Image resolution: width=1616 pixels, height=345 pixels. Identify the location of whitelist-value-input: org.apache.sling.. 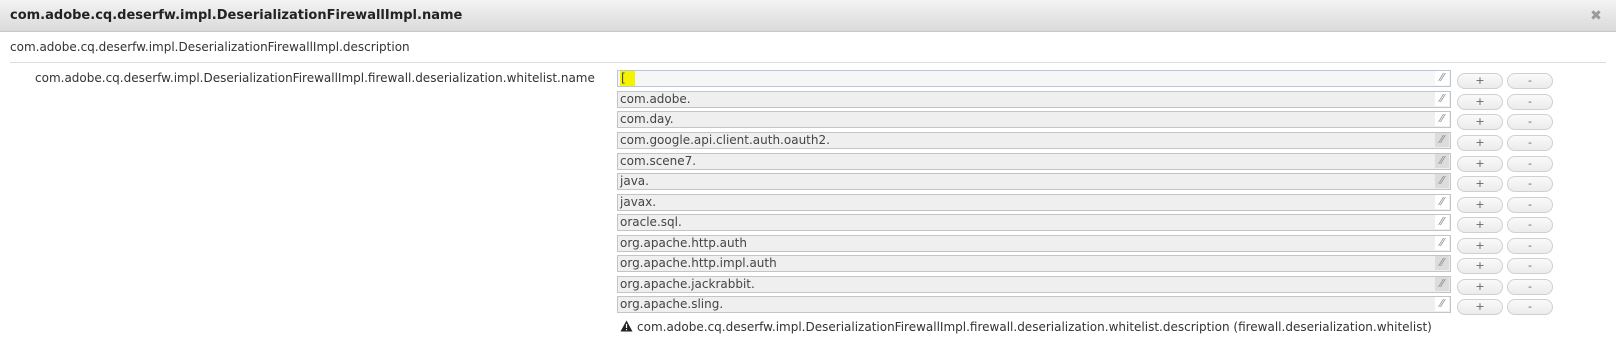
(1034, 304).